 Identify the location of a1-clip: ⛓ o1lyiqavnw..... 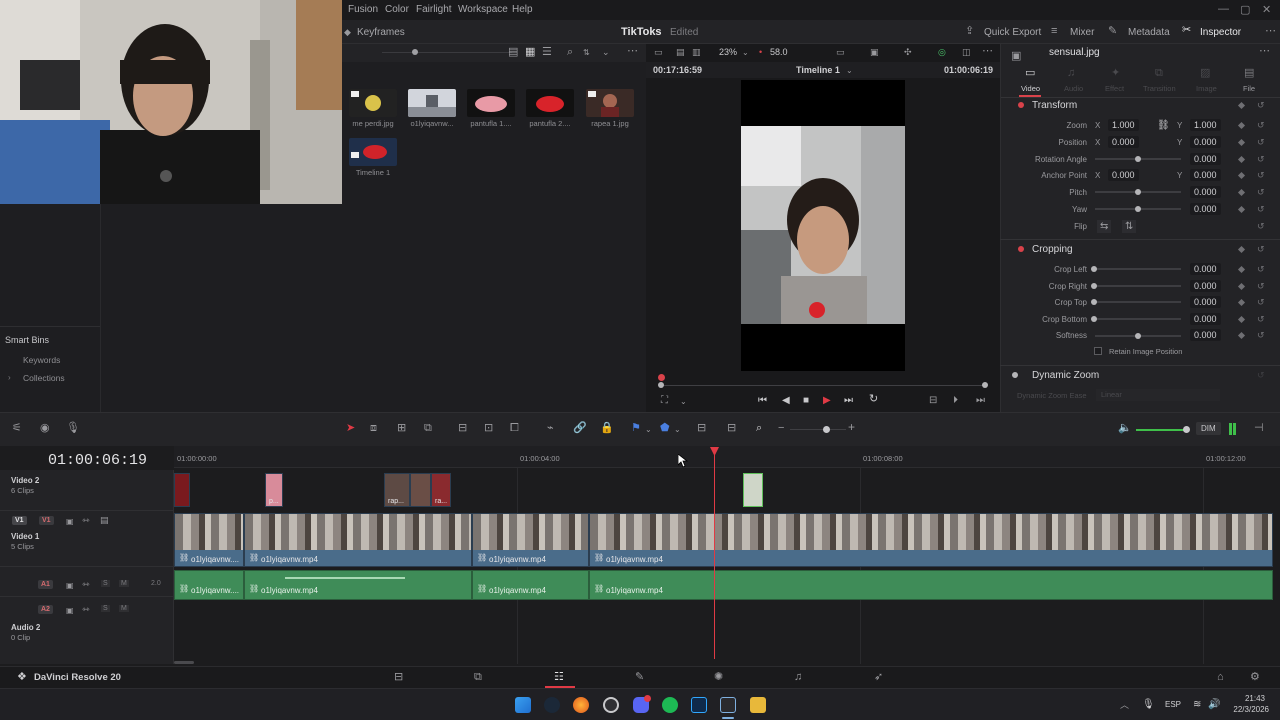
(209, 585).